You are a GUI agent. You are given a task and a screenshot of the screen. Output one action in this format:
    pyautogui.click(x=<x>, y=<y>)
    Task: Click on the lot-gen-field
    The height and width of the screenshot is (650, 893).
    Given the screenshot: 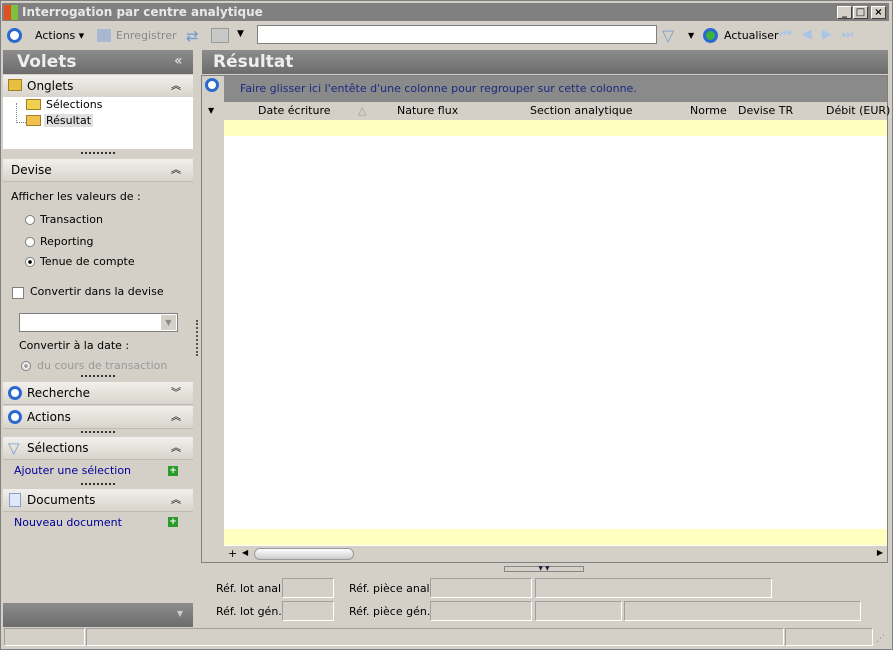 What is the action you would take?
    pyautogui.click(x=308, y=611)
    